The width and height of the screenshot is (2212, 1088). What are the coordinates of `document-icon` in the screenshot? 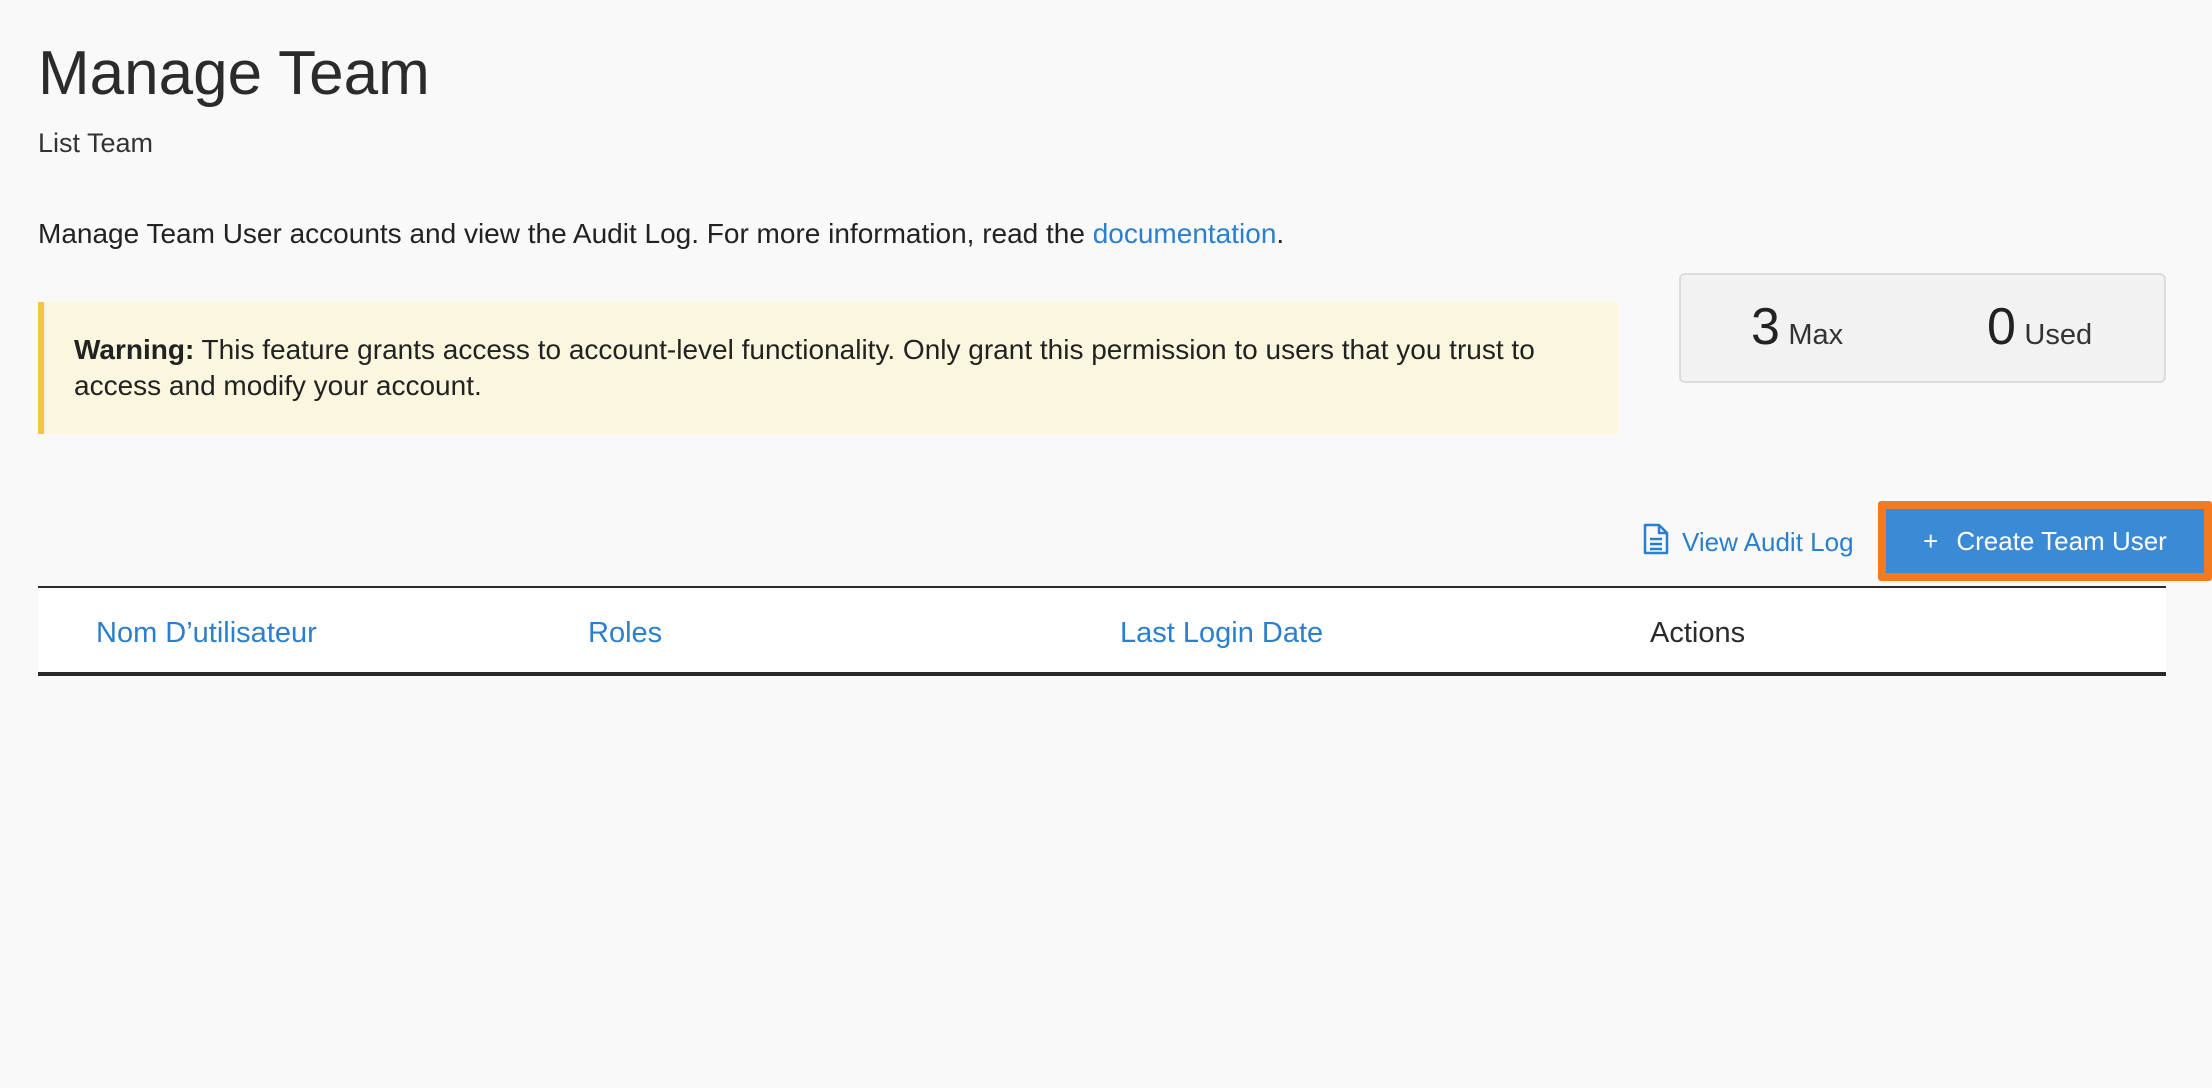 It's located at (1662, 542).